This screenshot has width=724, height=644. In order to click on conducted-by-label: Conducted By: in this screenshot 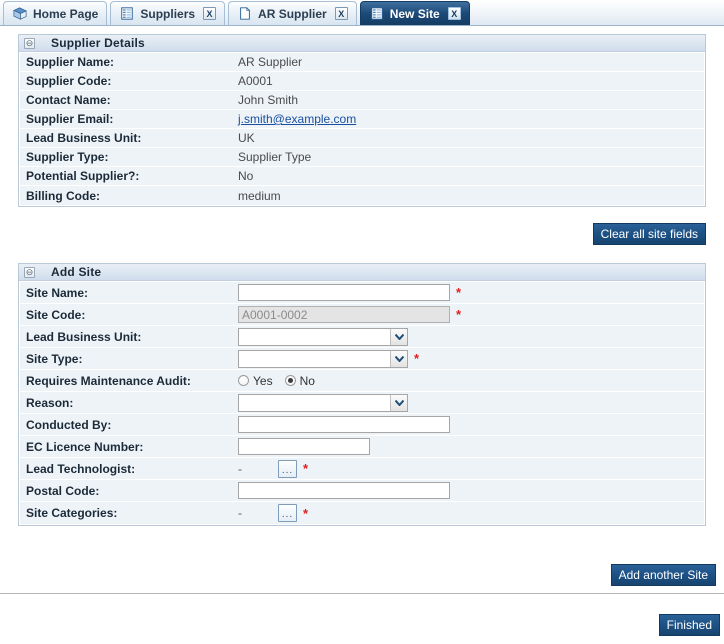, I will do `click(69, 424)`.